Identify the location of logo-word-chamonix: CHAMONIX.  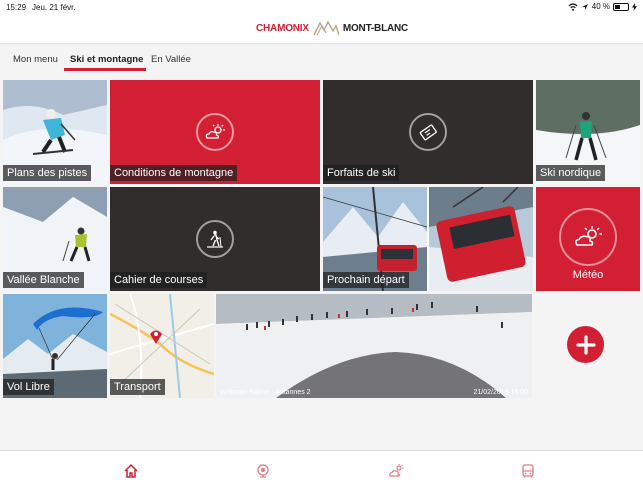
(282, 28).